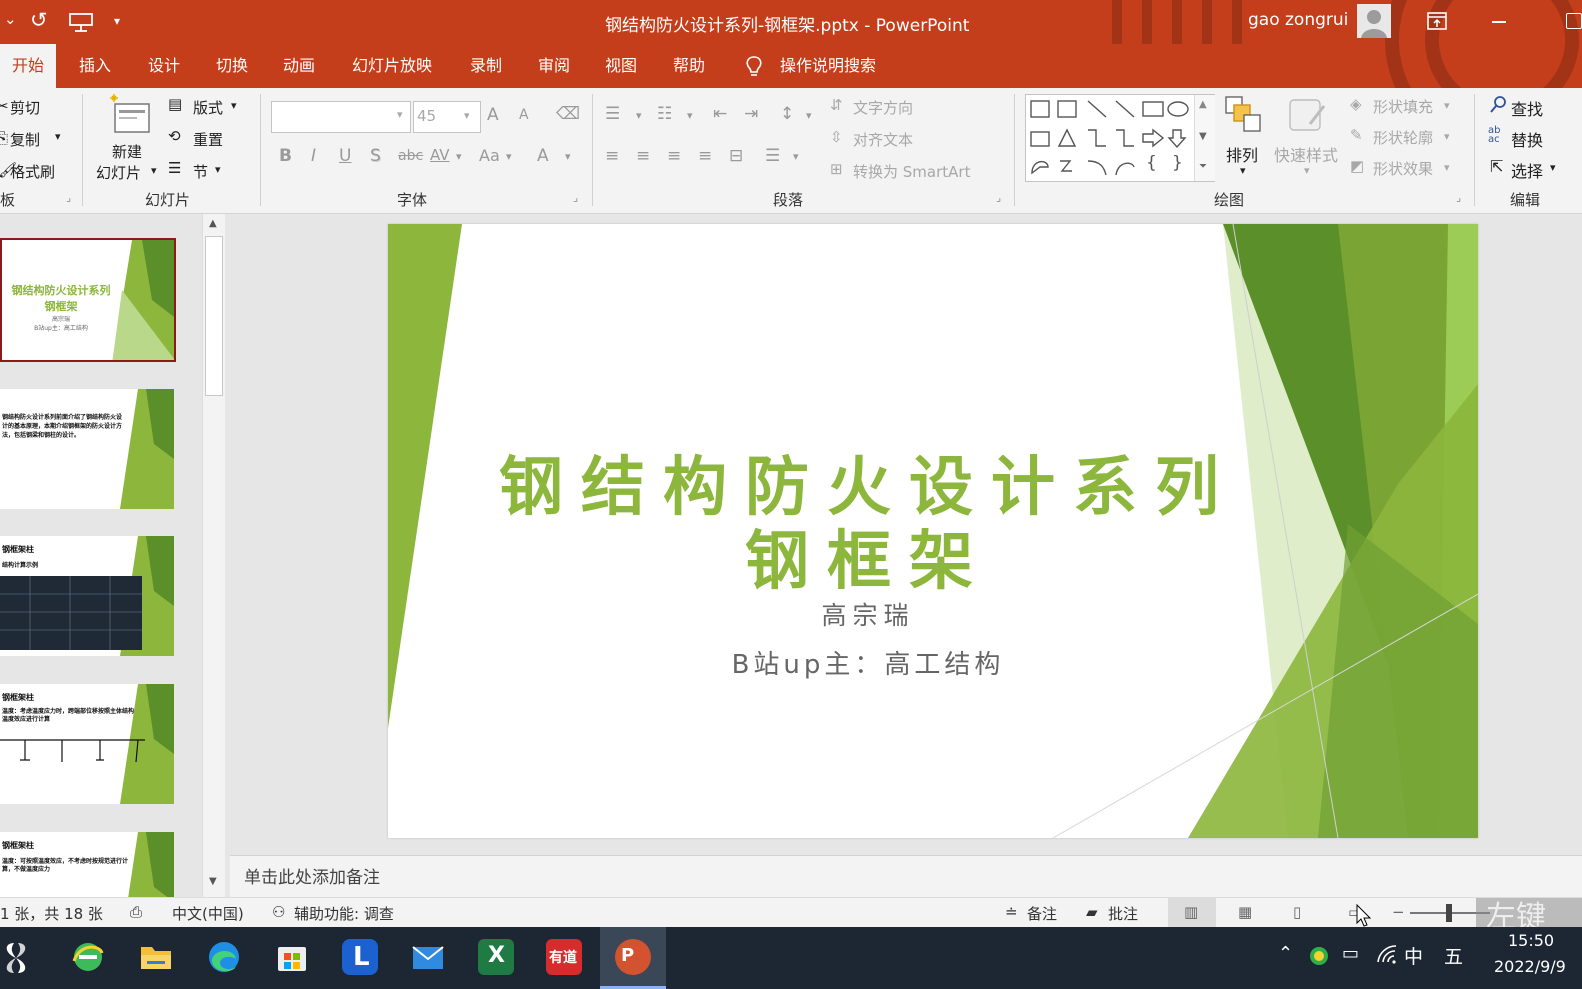 This screenshot has width=1582, height=989. What do you see at coordinates (1319, 956) in the screenshot?
I see `tray-app-icon` at bounding box center [1319, 956].